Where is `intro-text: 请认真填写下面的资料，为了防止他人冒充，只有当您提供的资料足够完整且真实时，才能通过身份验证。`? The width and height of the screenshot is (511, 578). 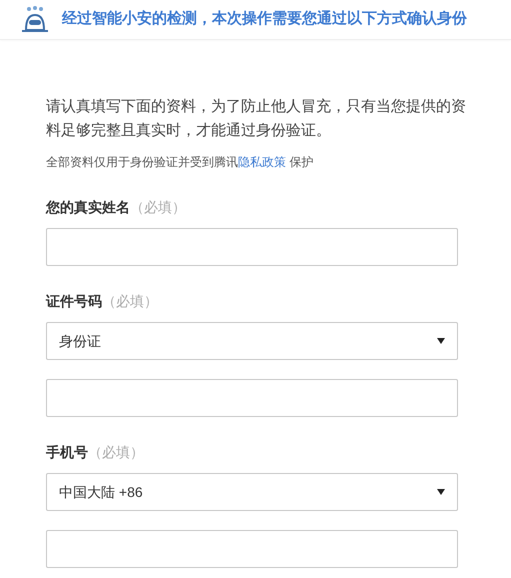
intro-text: 请认真填写下面的资料，为了防止他人冒充，只有当您提供的资料足够完整且真实时，才能通过身份验证。 is located at coordinates (256, 119).